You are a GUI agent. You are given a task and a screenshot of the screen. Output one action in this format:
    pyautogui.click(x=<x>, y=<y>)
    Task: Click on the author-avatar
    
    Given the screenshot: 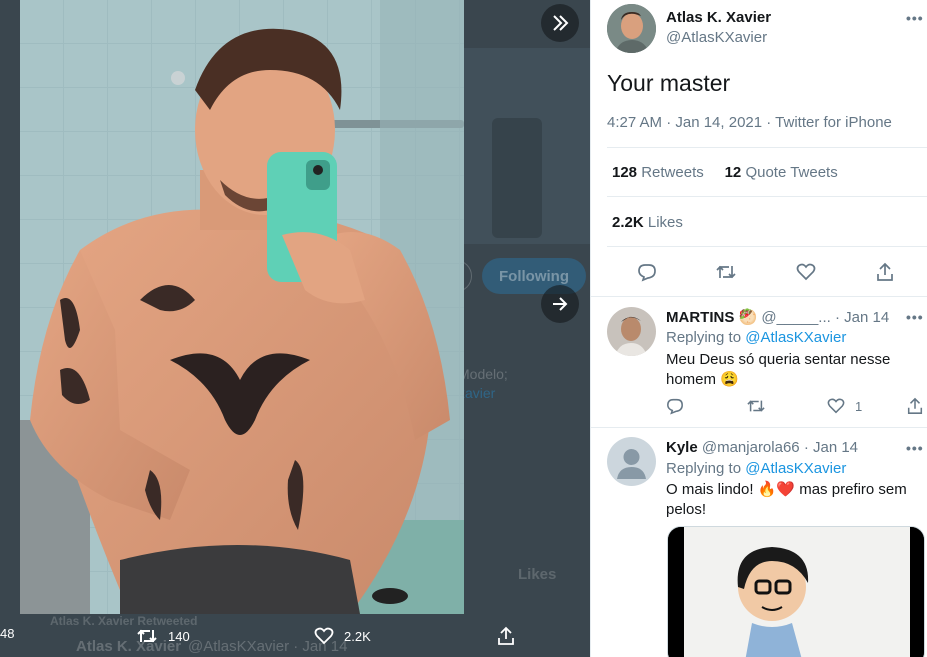 What is the action you would take?
    pyautogui.click(x=631, y=28)
    